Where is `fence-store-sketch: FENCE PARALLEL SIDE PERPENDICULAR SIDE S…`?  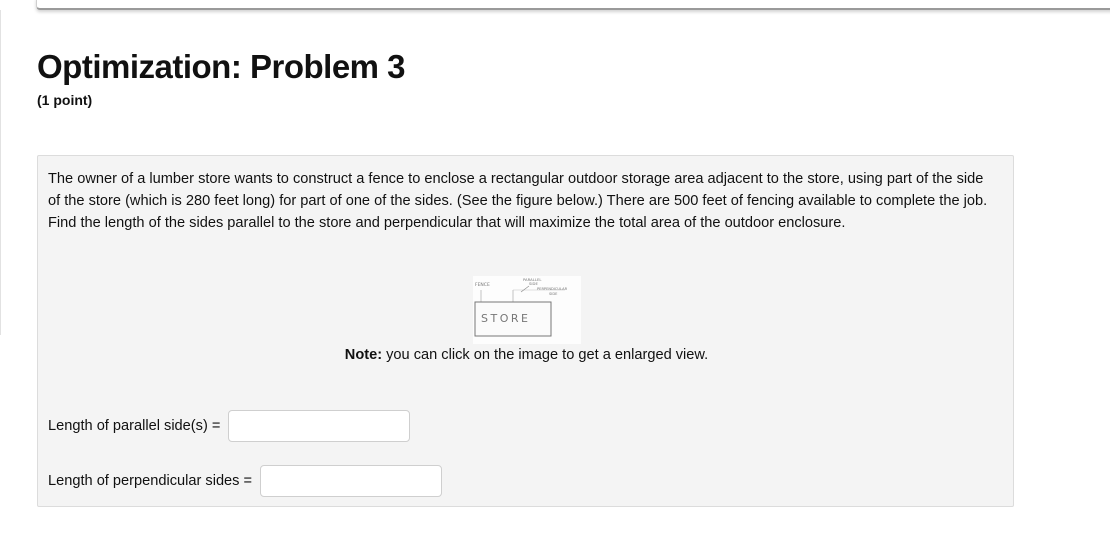
fence-store-sketch: FENCE PARALLEL SIDE PERPENDICULAR SIDE S… is located at coordinates (527, 310).